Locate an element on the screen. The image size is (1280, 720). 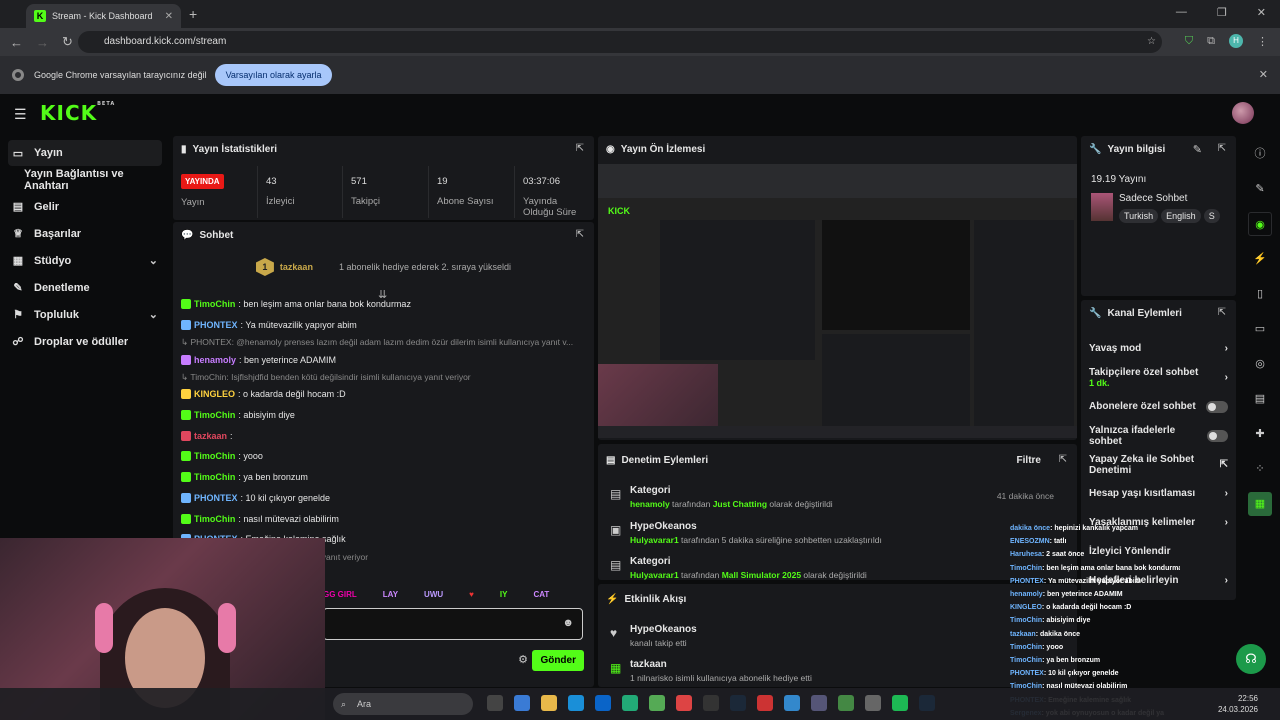
sidebar-item-drops: ☍ Droplar ve ödüller is located at coordinates (85, 341).